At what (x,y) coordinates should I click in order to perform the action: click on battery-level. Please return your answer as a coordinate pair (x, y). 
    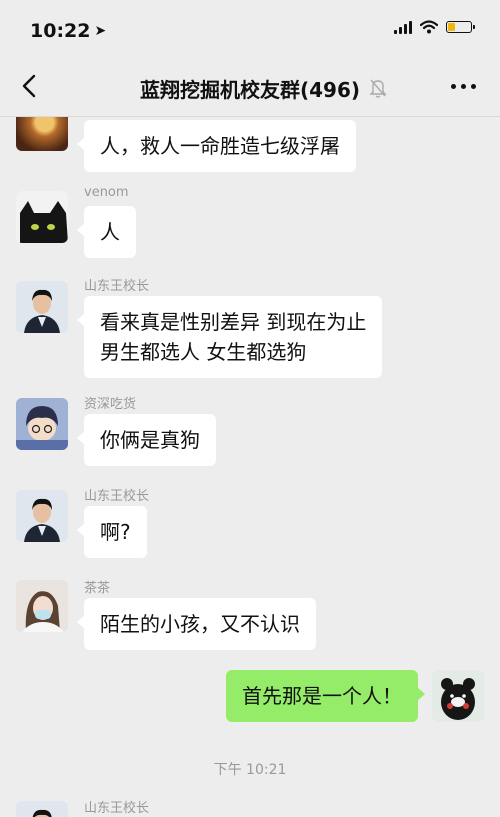
    Looking at the image, I should click on (451, 27).